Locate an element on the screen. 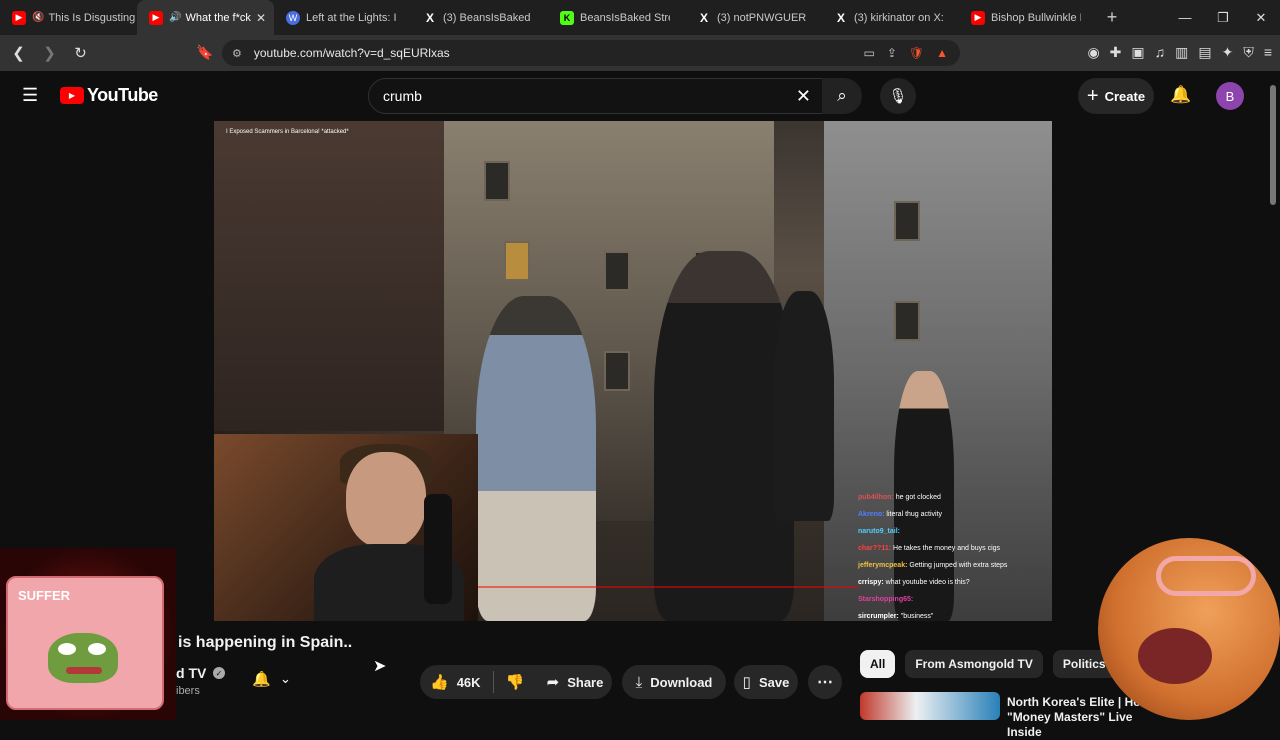 The image size is (1280, 740). extensions-icon: ✚ is located at coordinates (1116, 52).